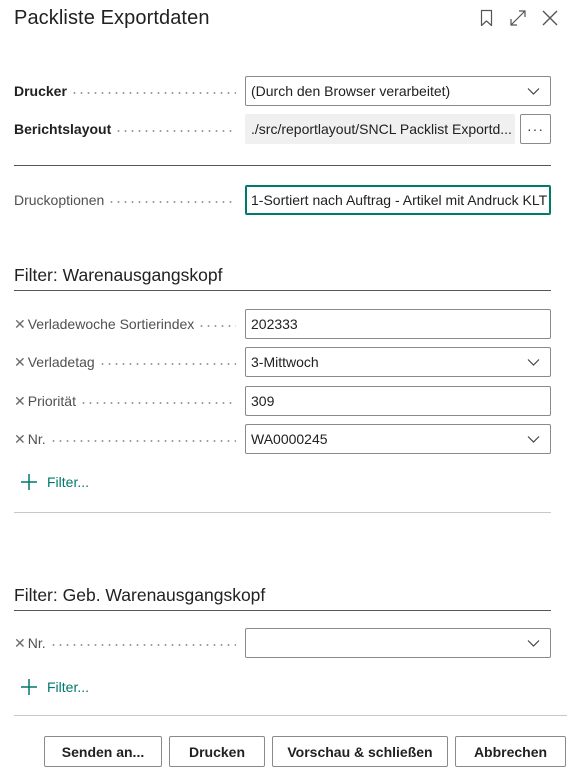 This screenshot has width=575, height=780. What do you see at coordinates (351, 91) in the screenshot?
I see `printer-value: (Durch den Browser verarbeitet)` at bounding box center [351, 91].